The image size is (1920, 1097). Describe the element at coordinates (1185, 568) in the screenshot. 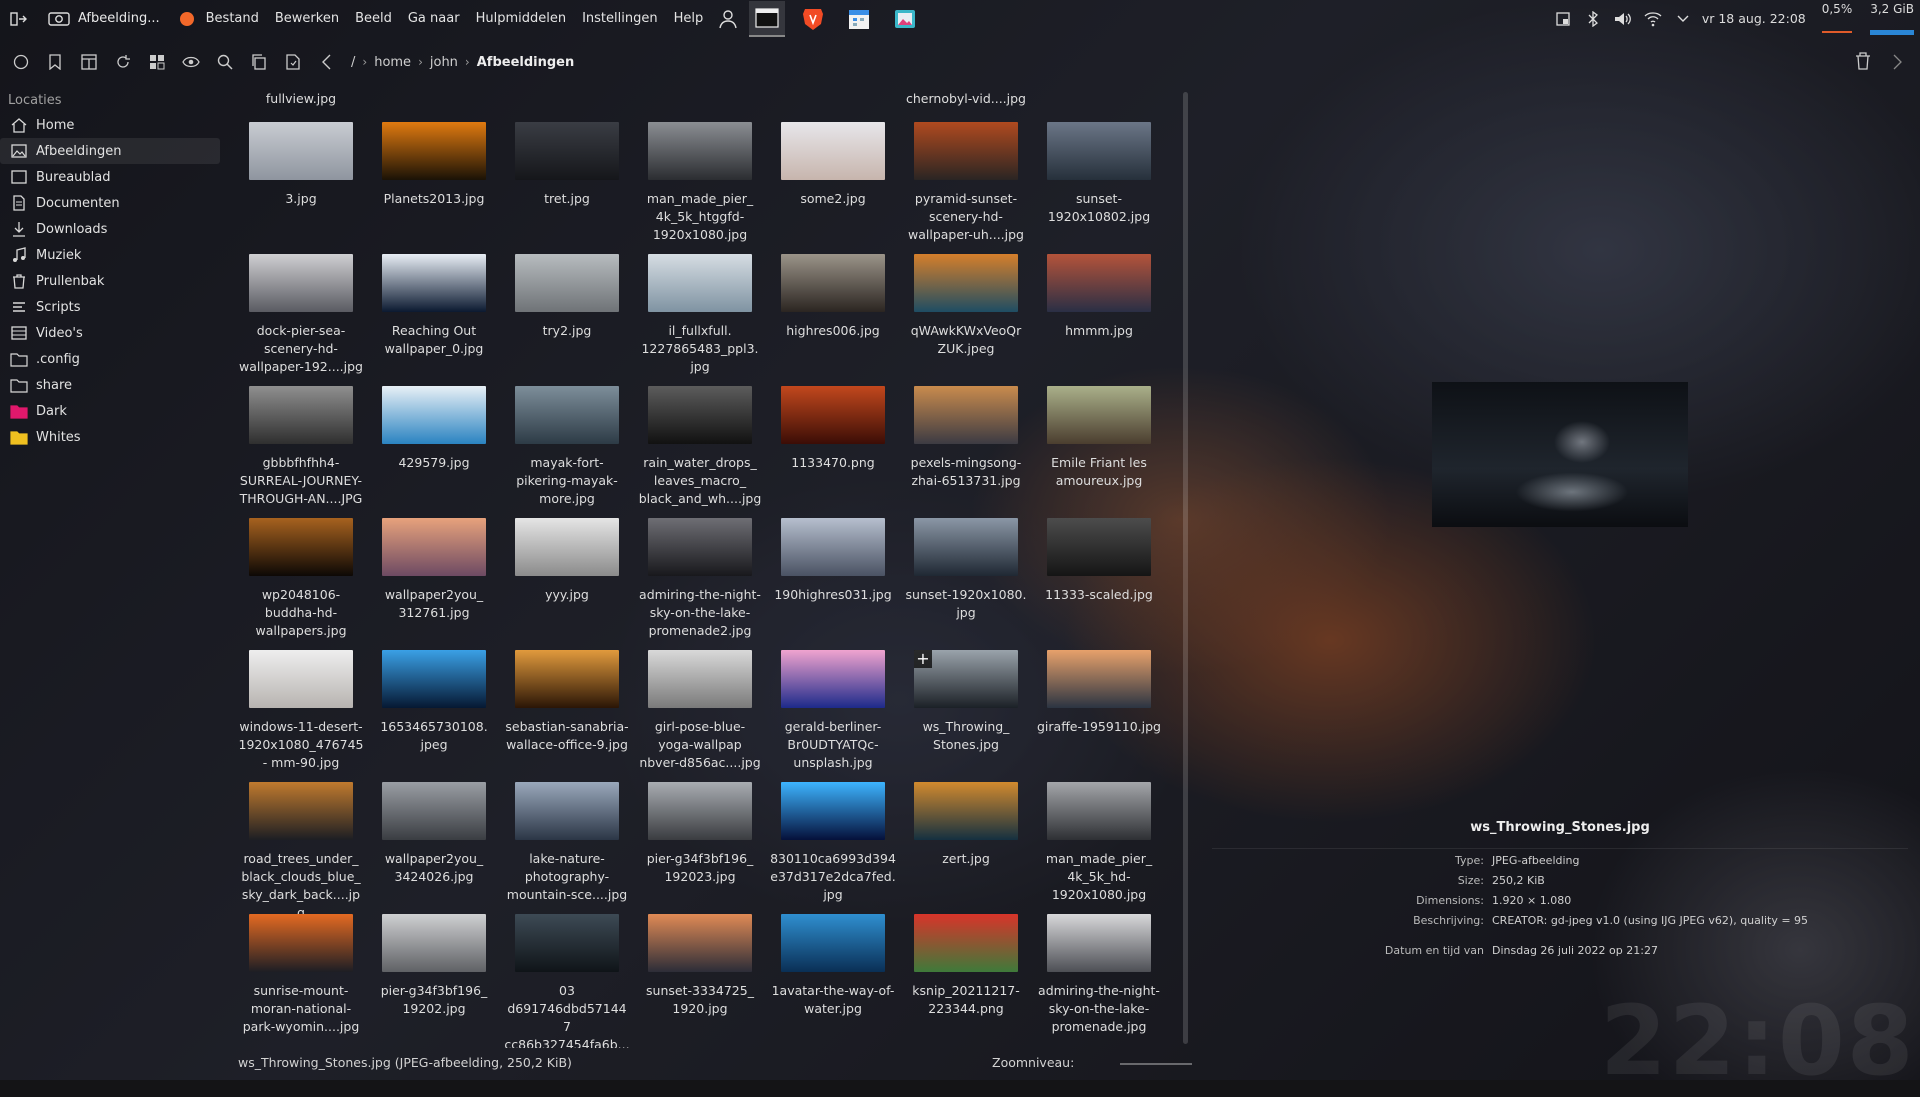

I see `grid-scrollbar` at that location.